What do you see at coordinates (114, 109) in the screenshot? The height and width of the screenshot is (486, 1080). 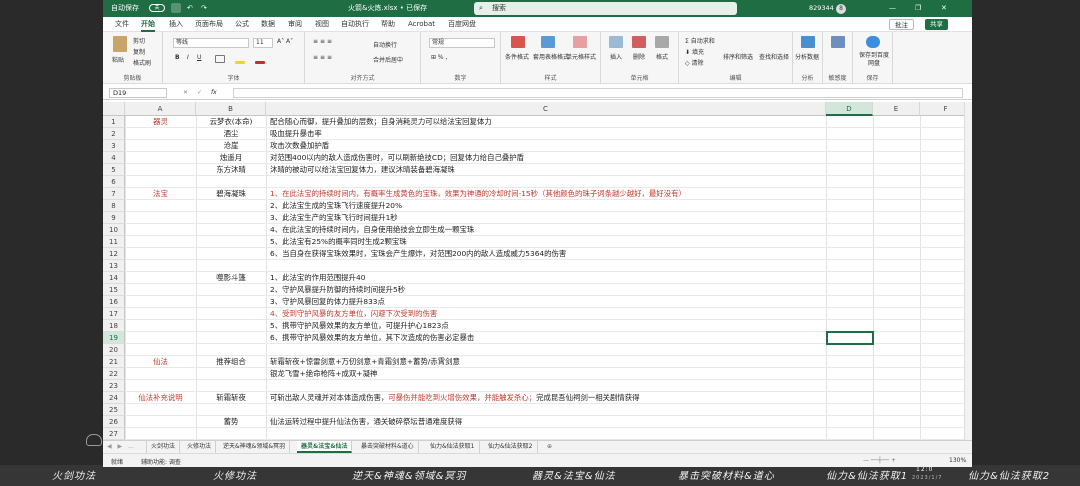 I see `select-all-corner` at bounding box center [114, 109].